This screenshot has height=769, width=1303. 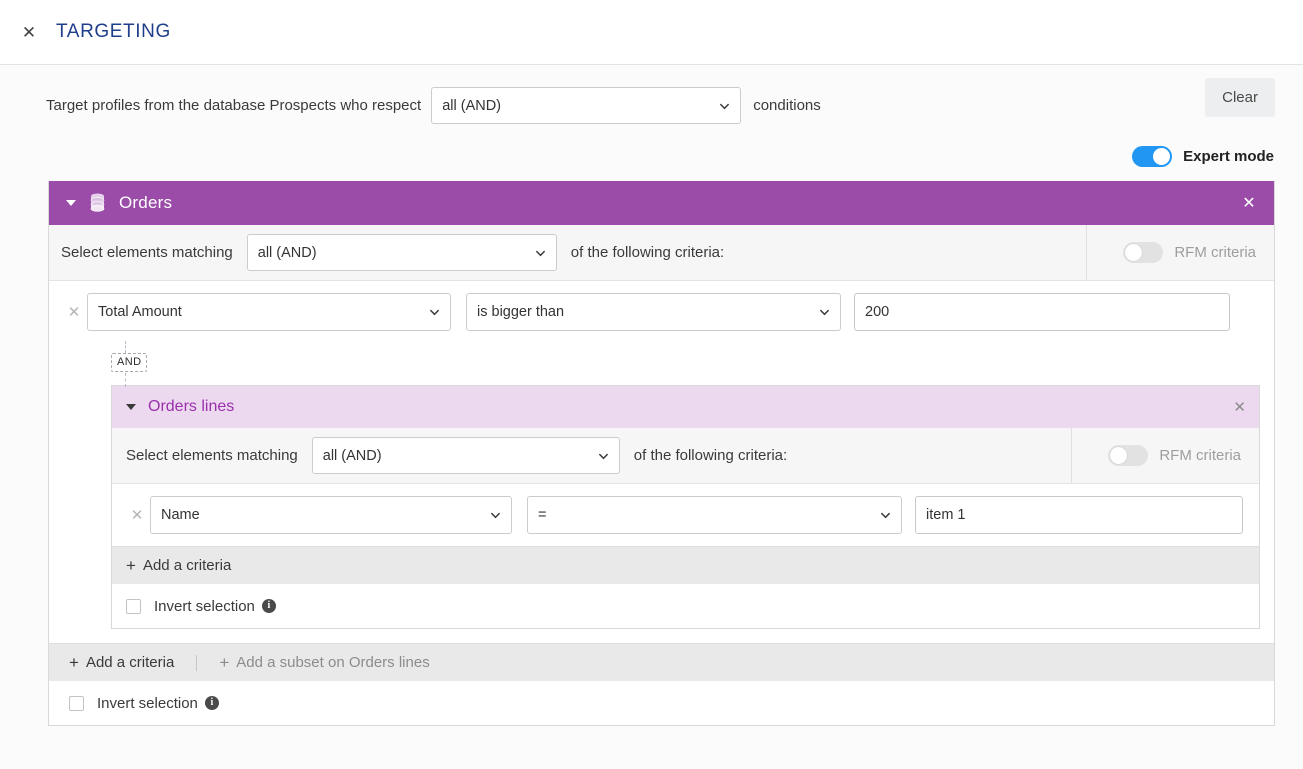 I want to click on orders-match-select-wrap: all (AND), so click(x=401, y=252).